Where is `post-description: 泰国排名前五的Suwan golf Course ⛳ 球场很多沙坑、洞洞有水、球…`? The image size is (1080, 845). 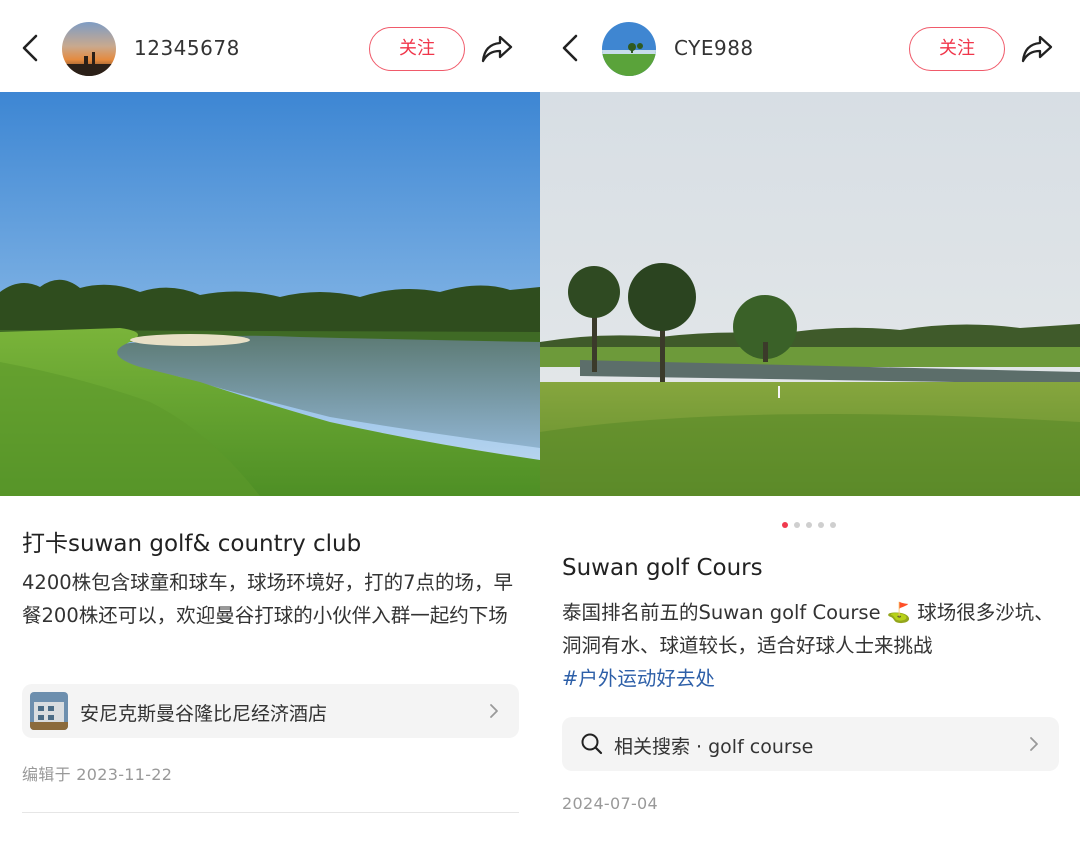
post-description: 泰国排名前五的Suwan golf Course ⛳ 球场很多沙坑、洞洞有水、球… is located at coordinates (812, 645).